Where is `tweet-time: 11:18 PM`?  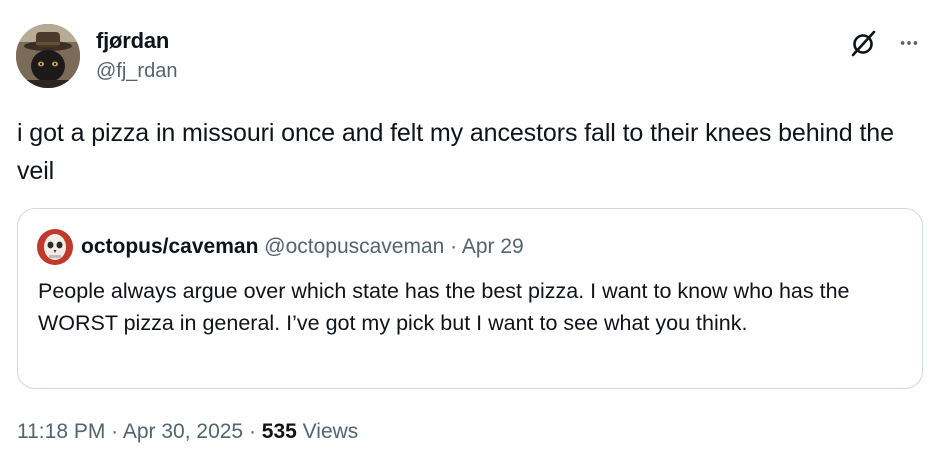
tweet-time: 11:18 PM is located at coordinates (61, 431).